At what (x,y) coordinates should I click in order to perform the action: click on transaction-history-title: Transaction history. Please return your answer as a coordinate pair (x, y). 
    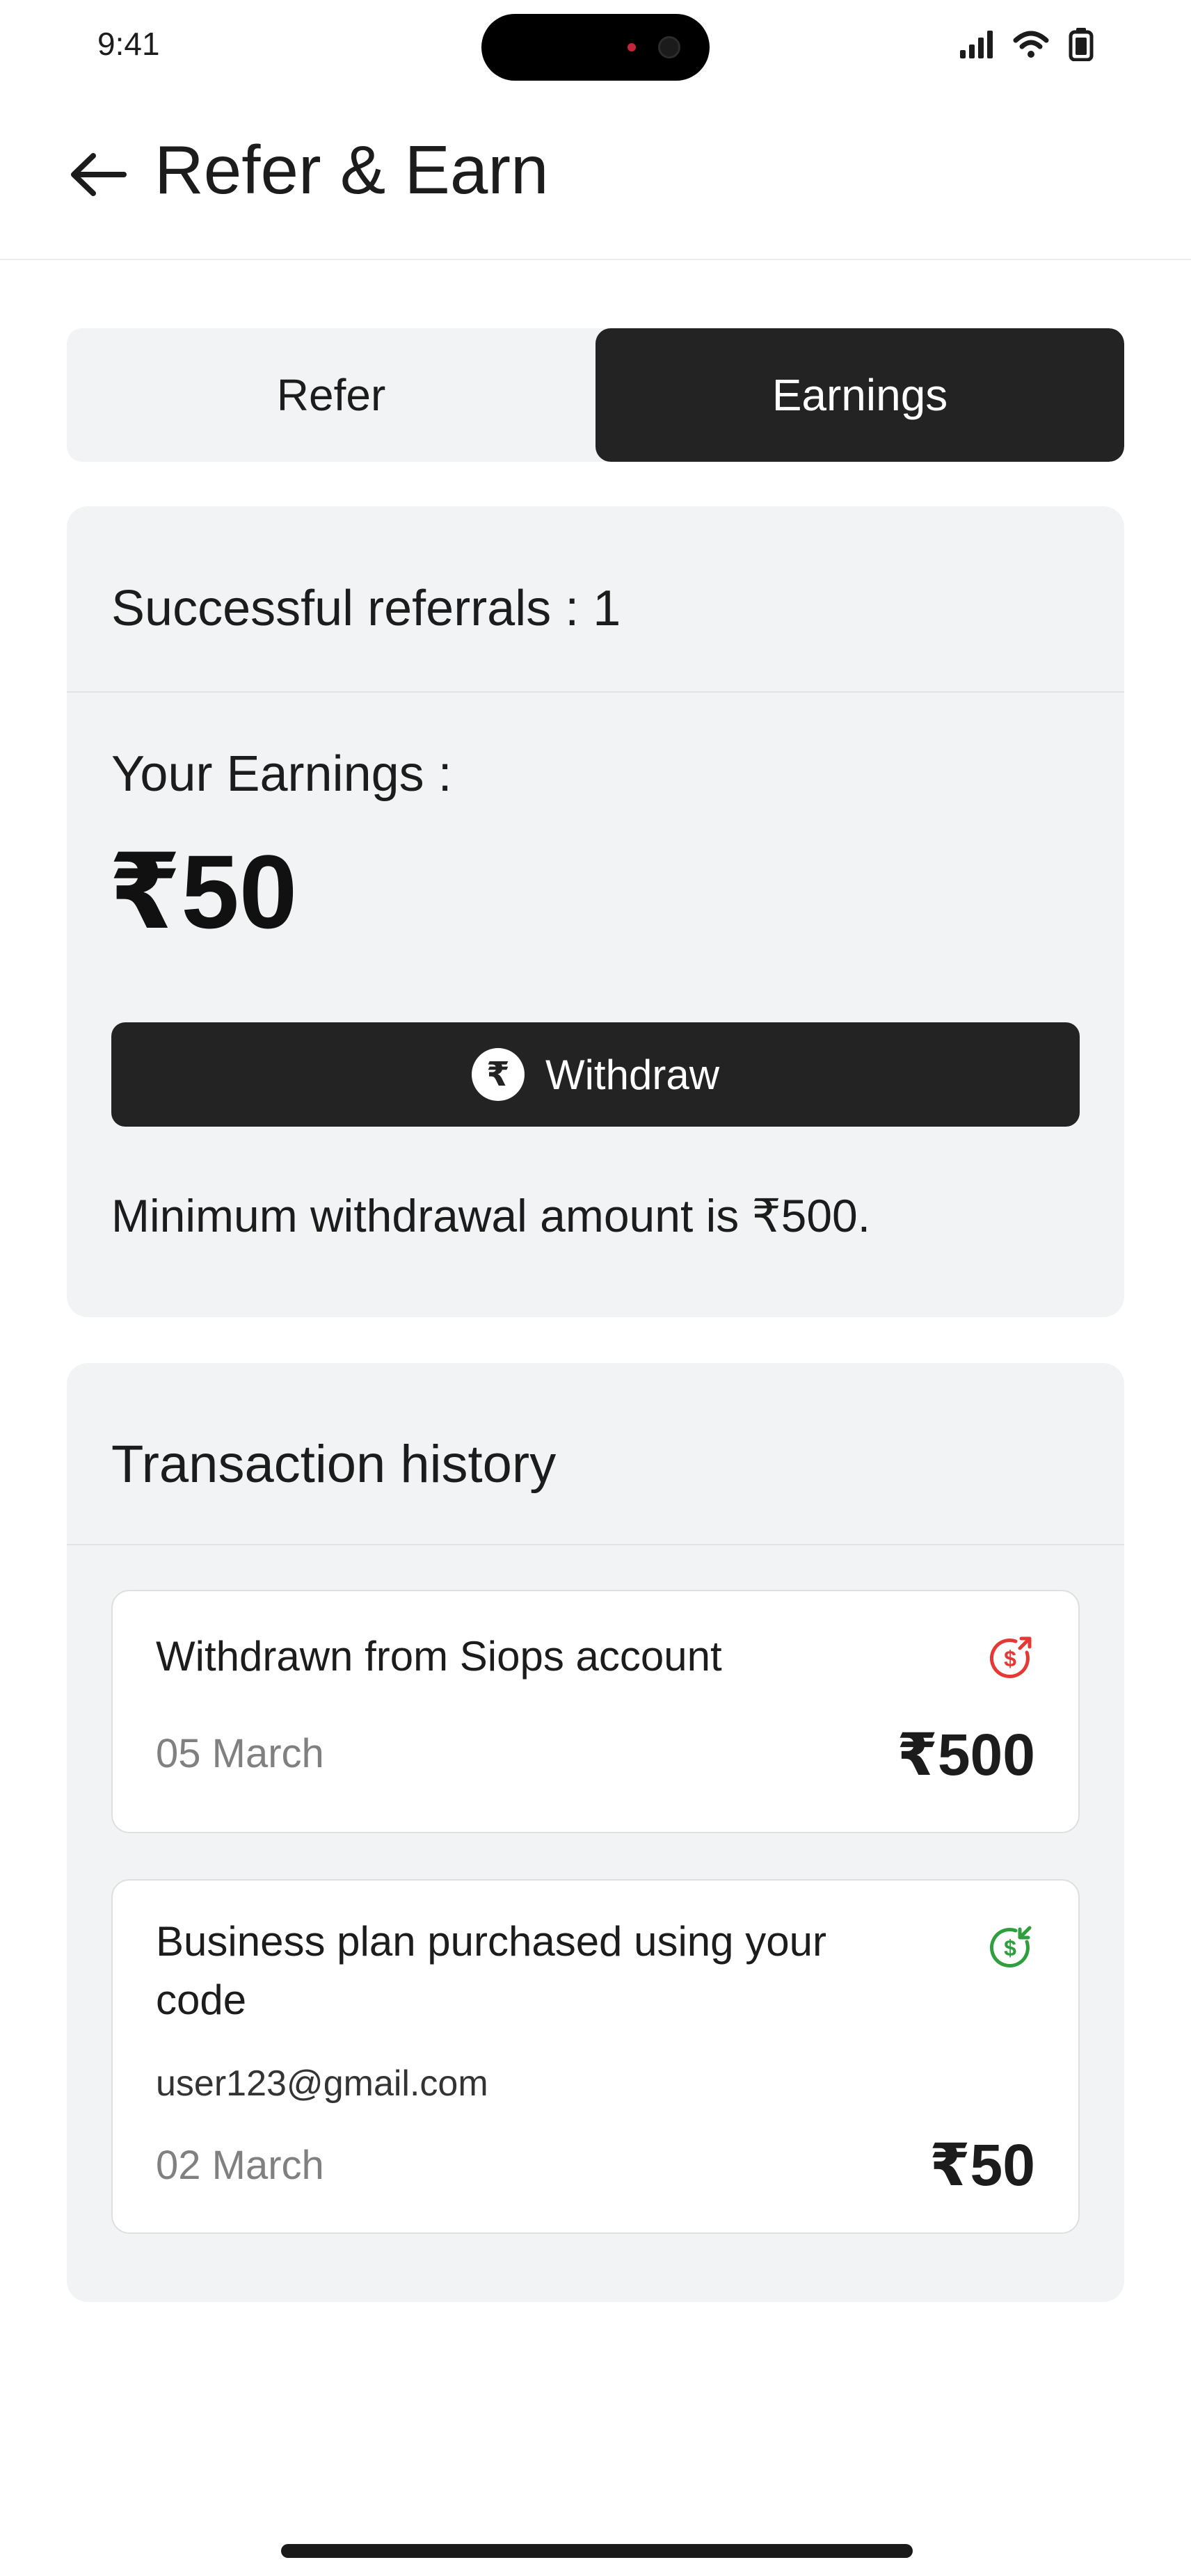
    Looking at the image, I should click on (334, 1464).